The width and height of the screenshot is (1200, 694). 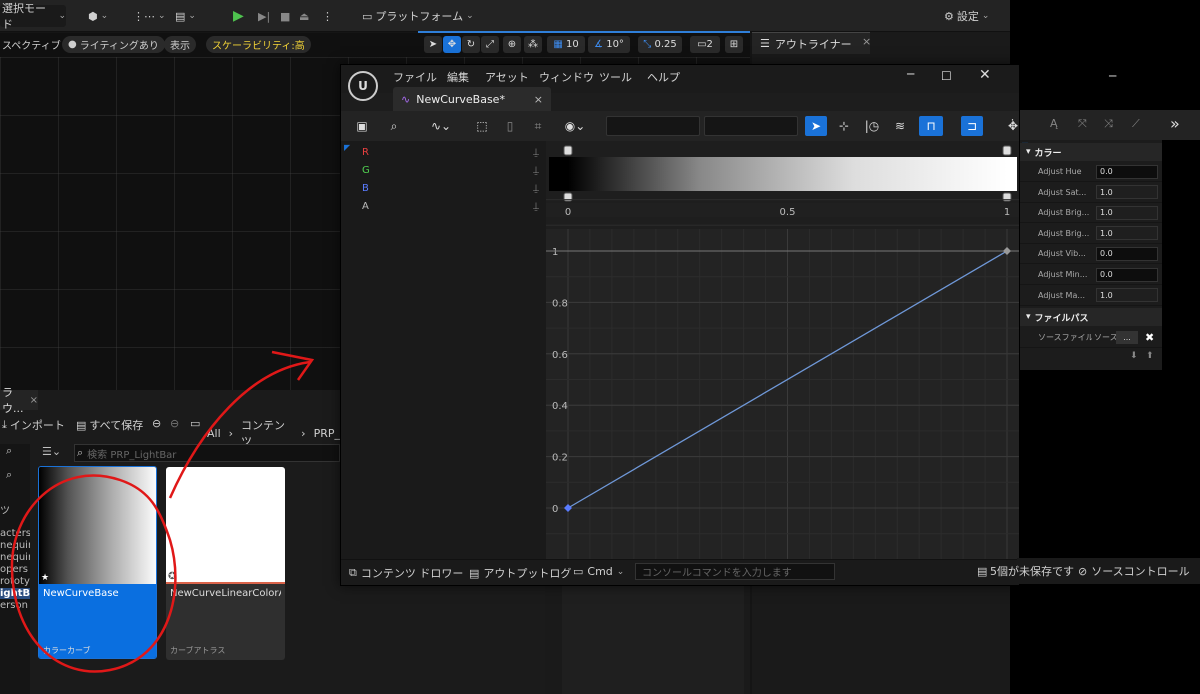 What do you see at coordinates (365, 152) in the screenshot?
I see `channel-r: R` at bounding box center [365, 152].